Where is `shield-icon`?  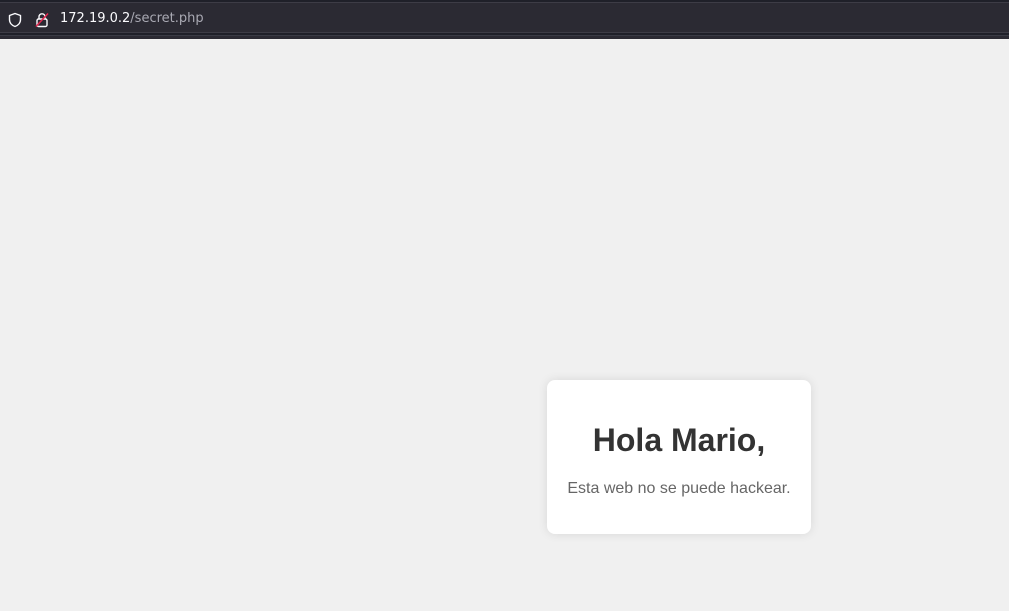
shield-icon is located at coordinates (15, 20).